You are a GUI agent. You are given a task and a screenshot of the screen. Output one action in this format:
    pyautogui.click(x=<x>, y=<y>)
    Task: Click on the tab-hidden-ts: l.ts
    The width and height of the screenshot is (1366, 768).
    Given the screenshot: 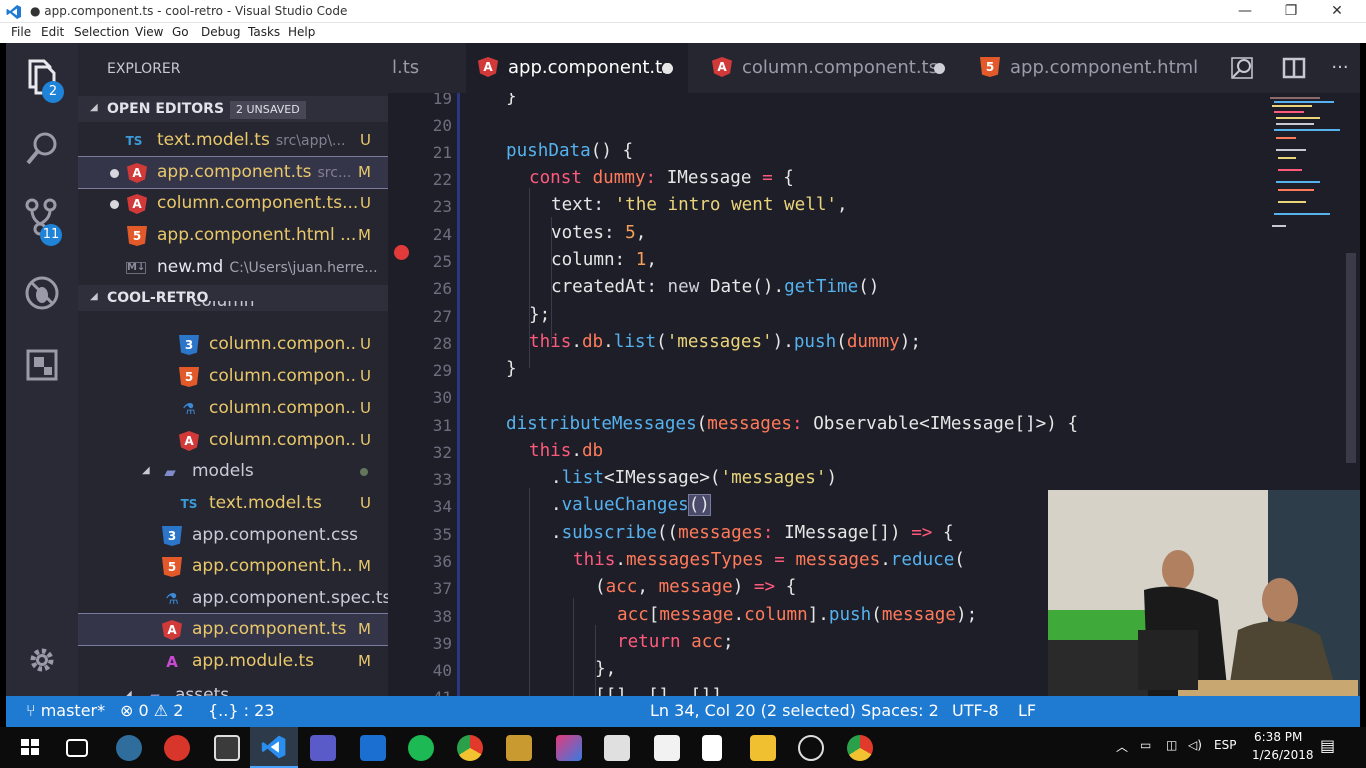 What is the action you would take?
    pyautogui.click(x=423, y=68)
    